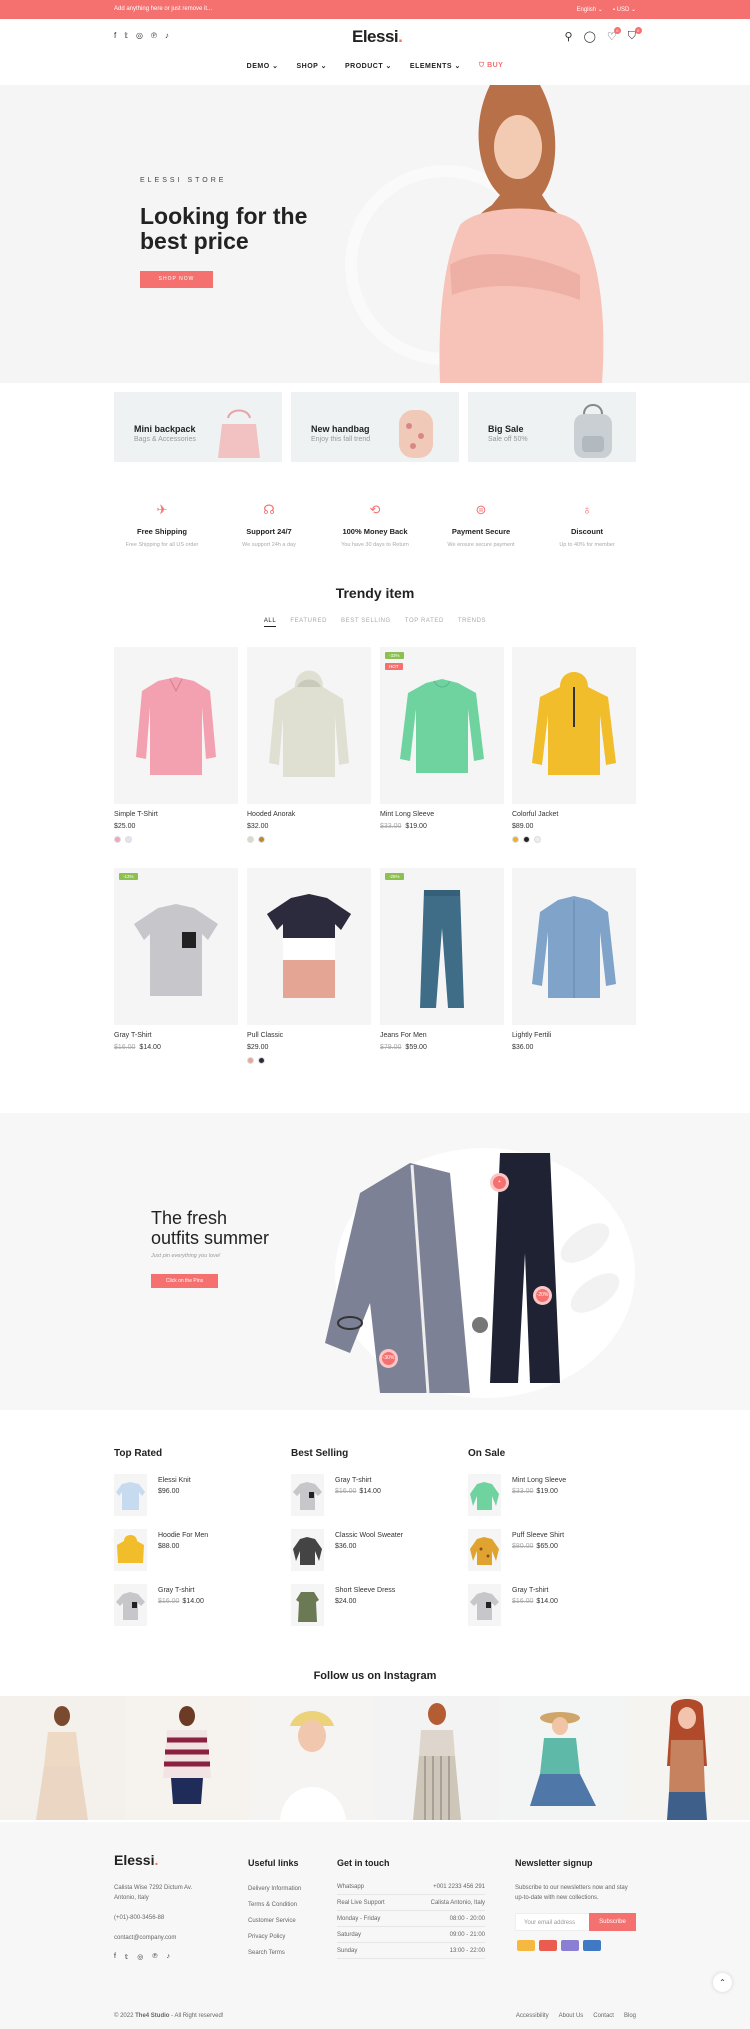  Describe the element at coordinates (139, 1918) in the screenshot. I see `footer-phone: (+01)-800-3456-88` at that location.